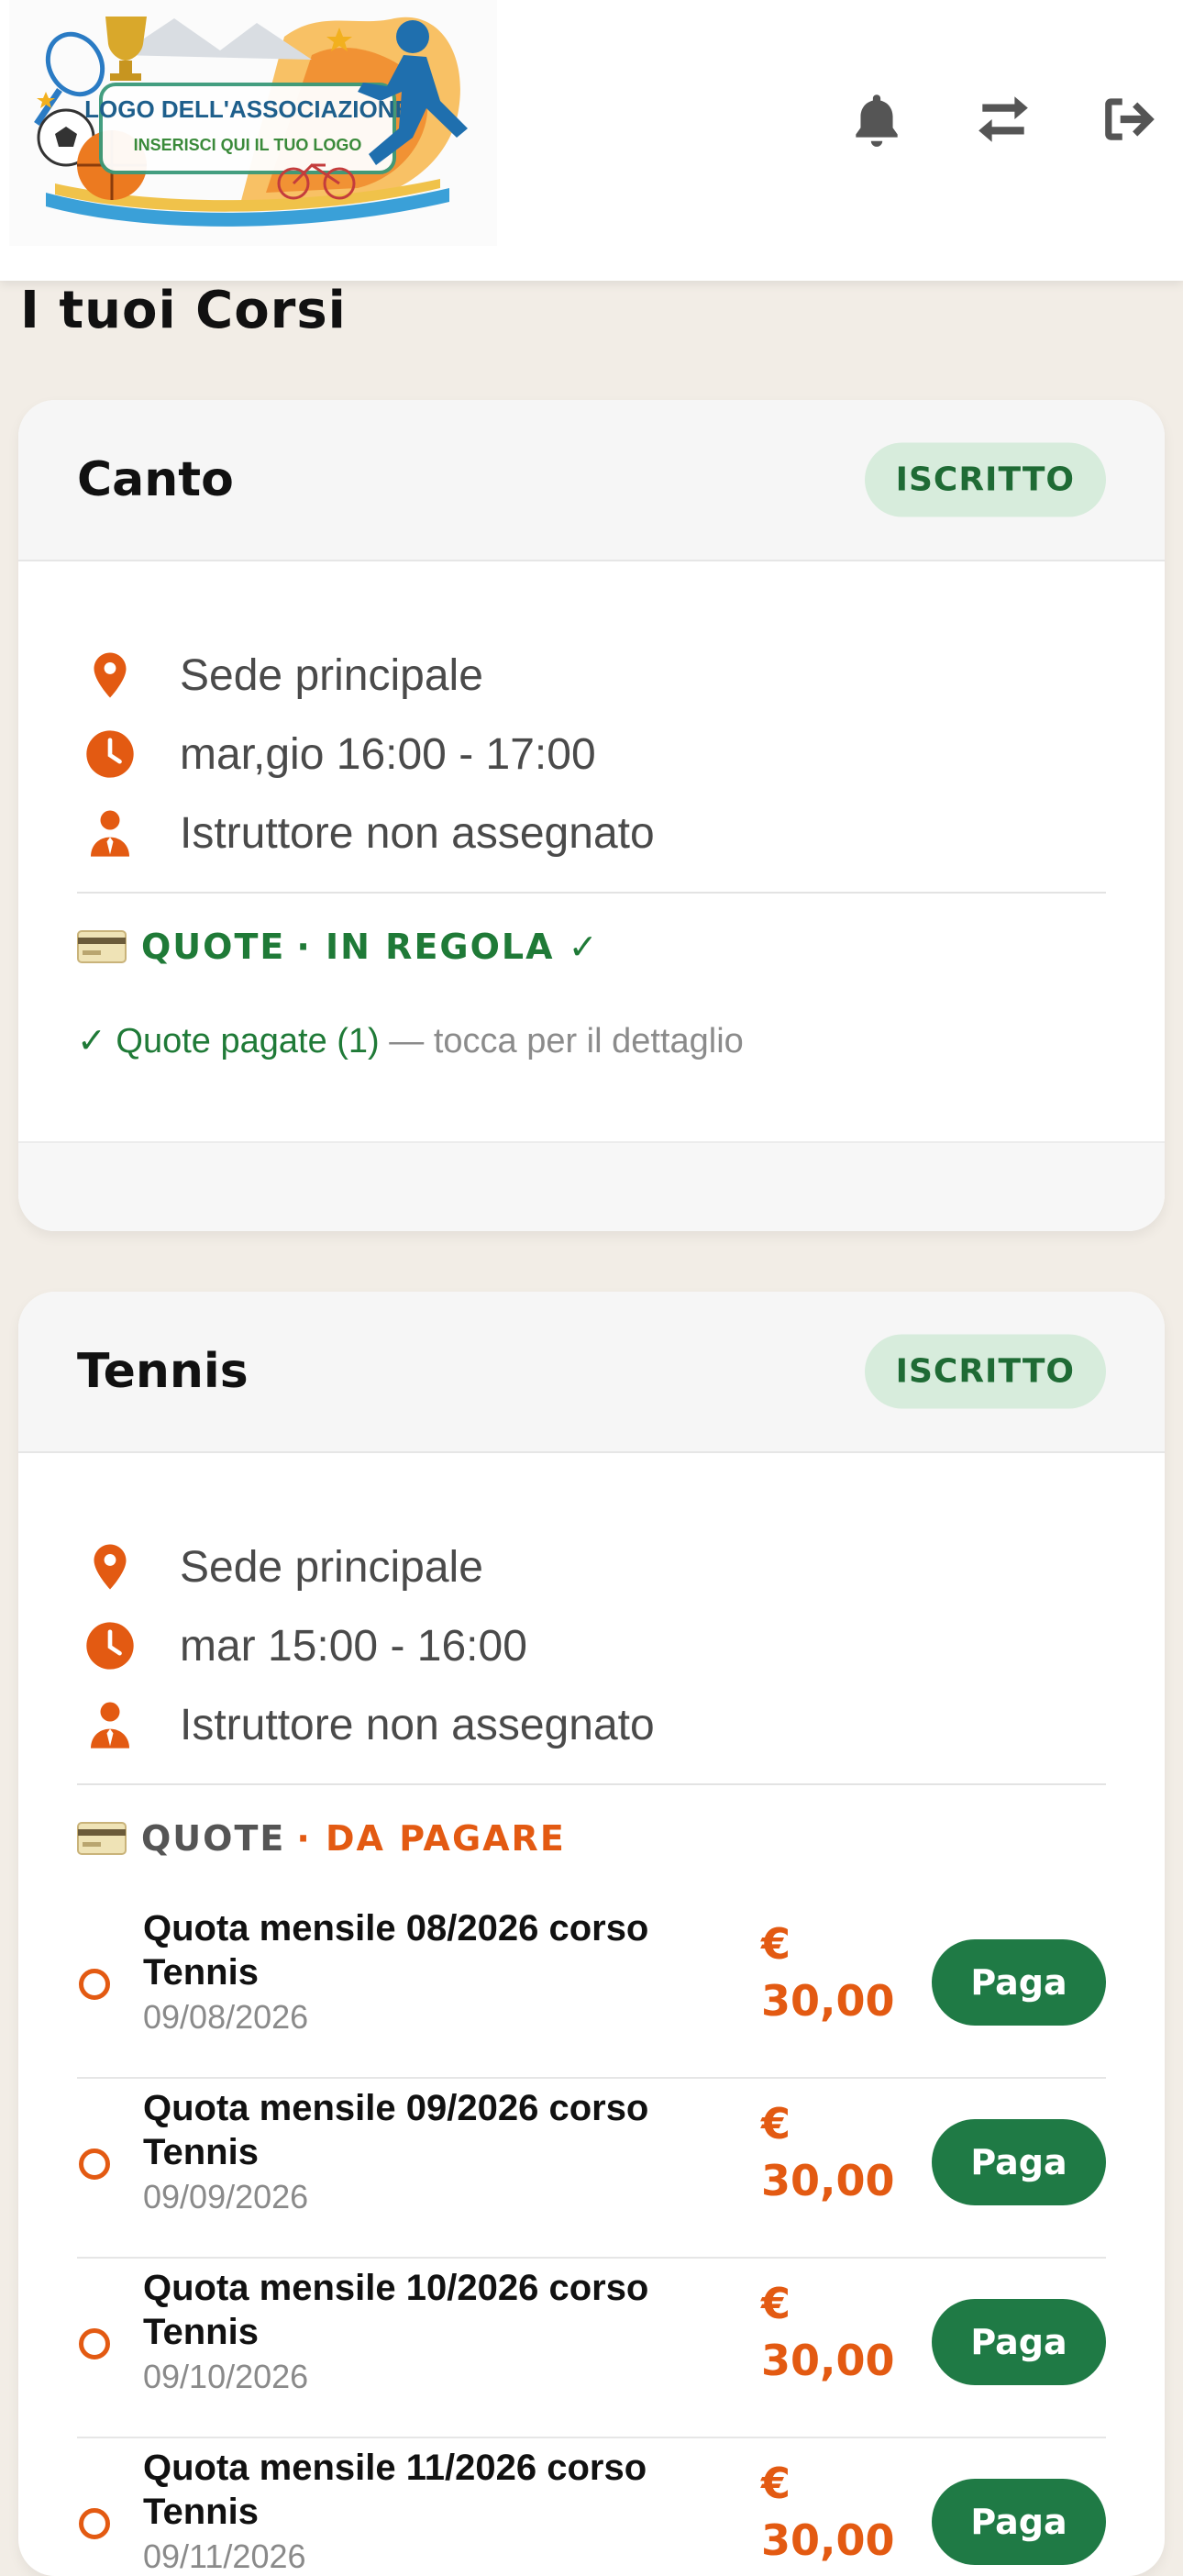 This screenshot has width=1183, height=2576. What do you see at coordinates (226, 2196) in the screenshot?
I see `installment-date: 09/09/2026` at bounding box center [226, 2196].